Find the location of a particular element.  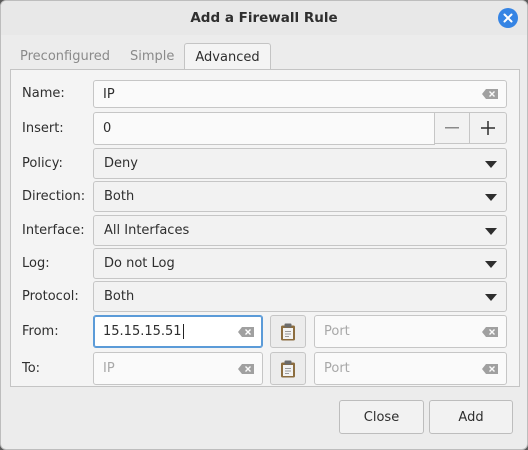

tab-bar: Preconfigured Simple Advanced is located at coordinates (140, 56).